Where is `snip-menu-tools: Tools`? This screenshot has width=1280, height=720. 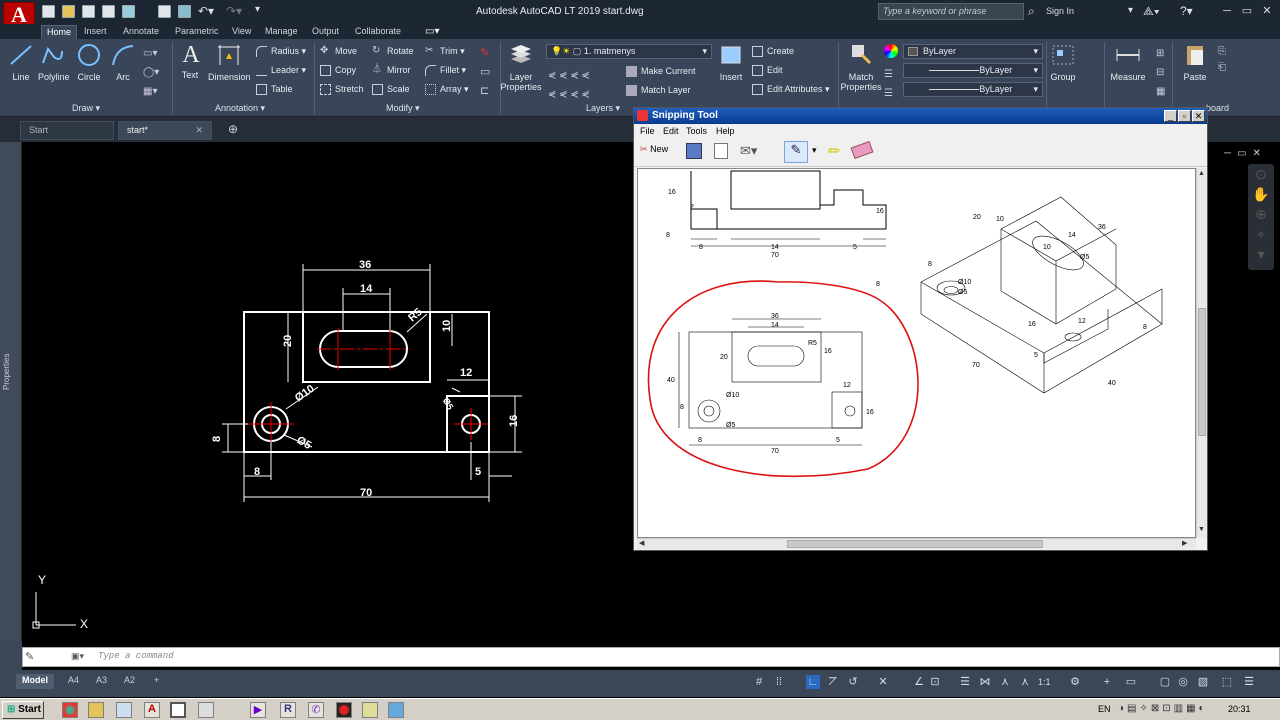 snip-menu-tools: Tools is located at coordinates (696, 131).